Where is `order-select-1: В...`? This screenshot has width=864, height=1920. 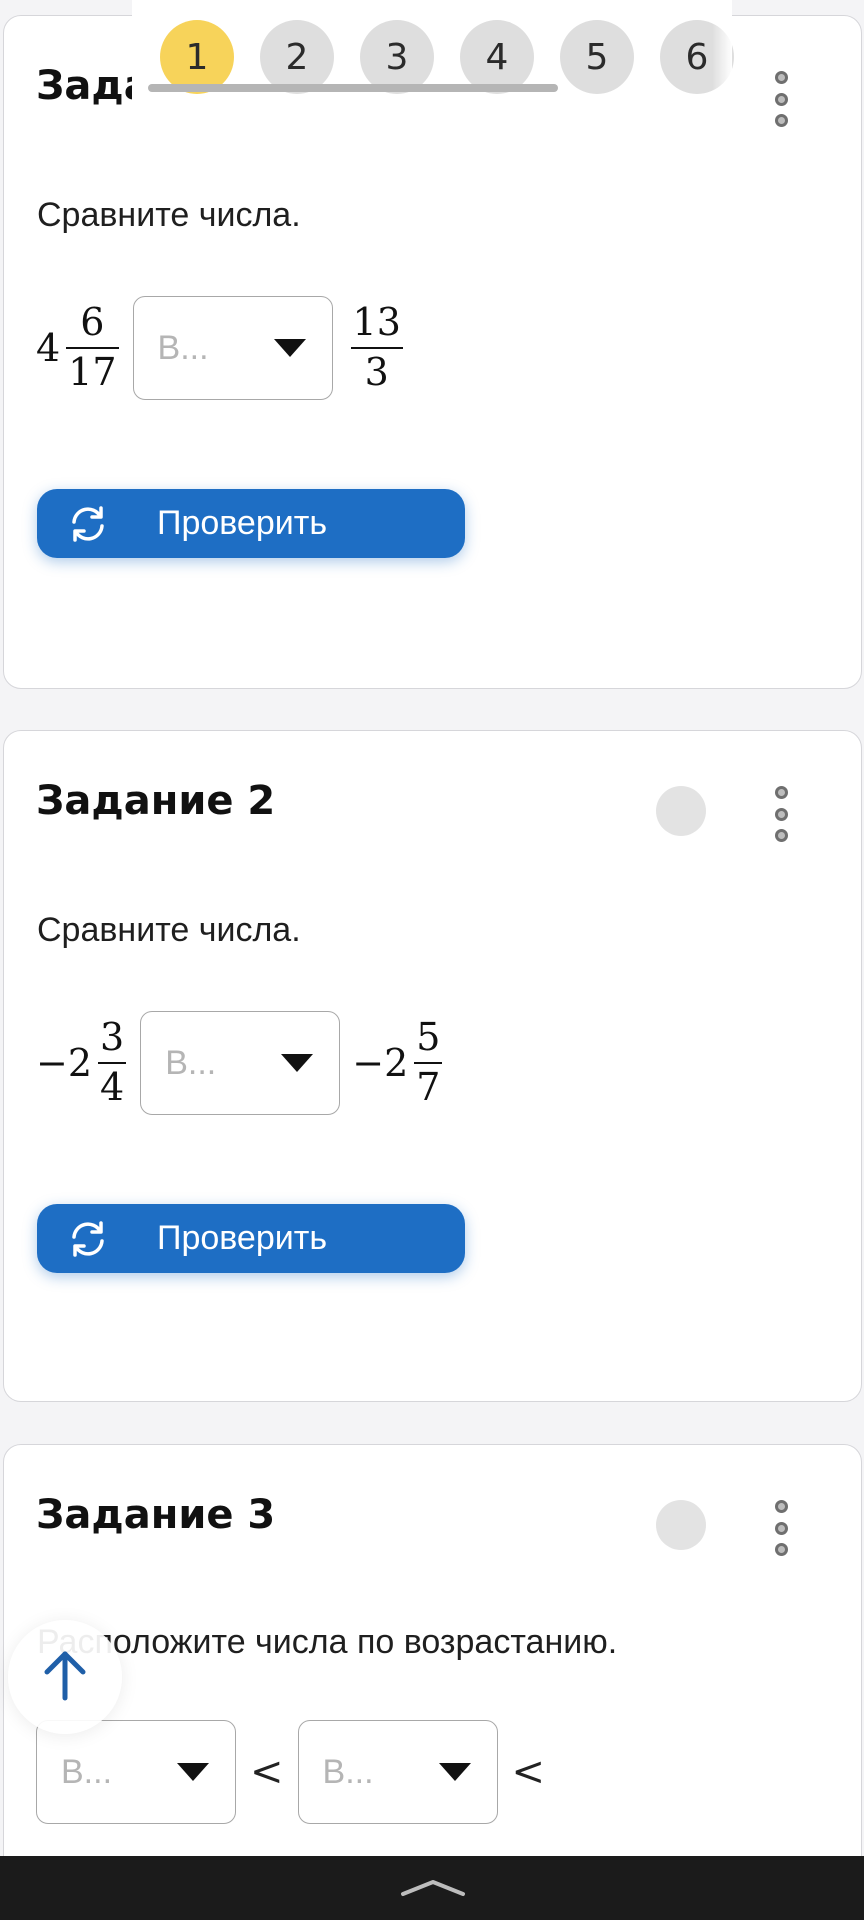 order-select-1: В... is located at coordinates (136, 1772).